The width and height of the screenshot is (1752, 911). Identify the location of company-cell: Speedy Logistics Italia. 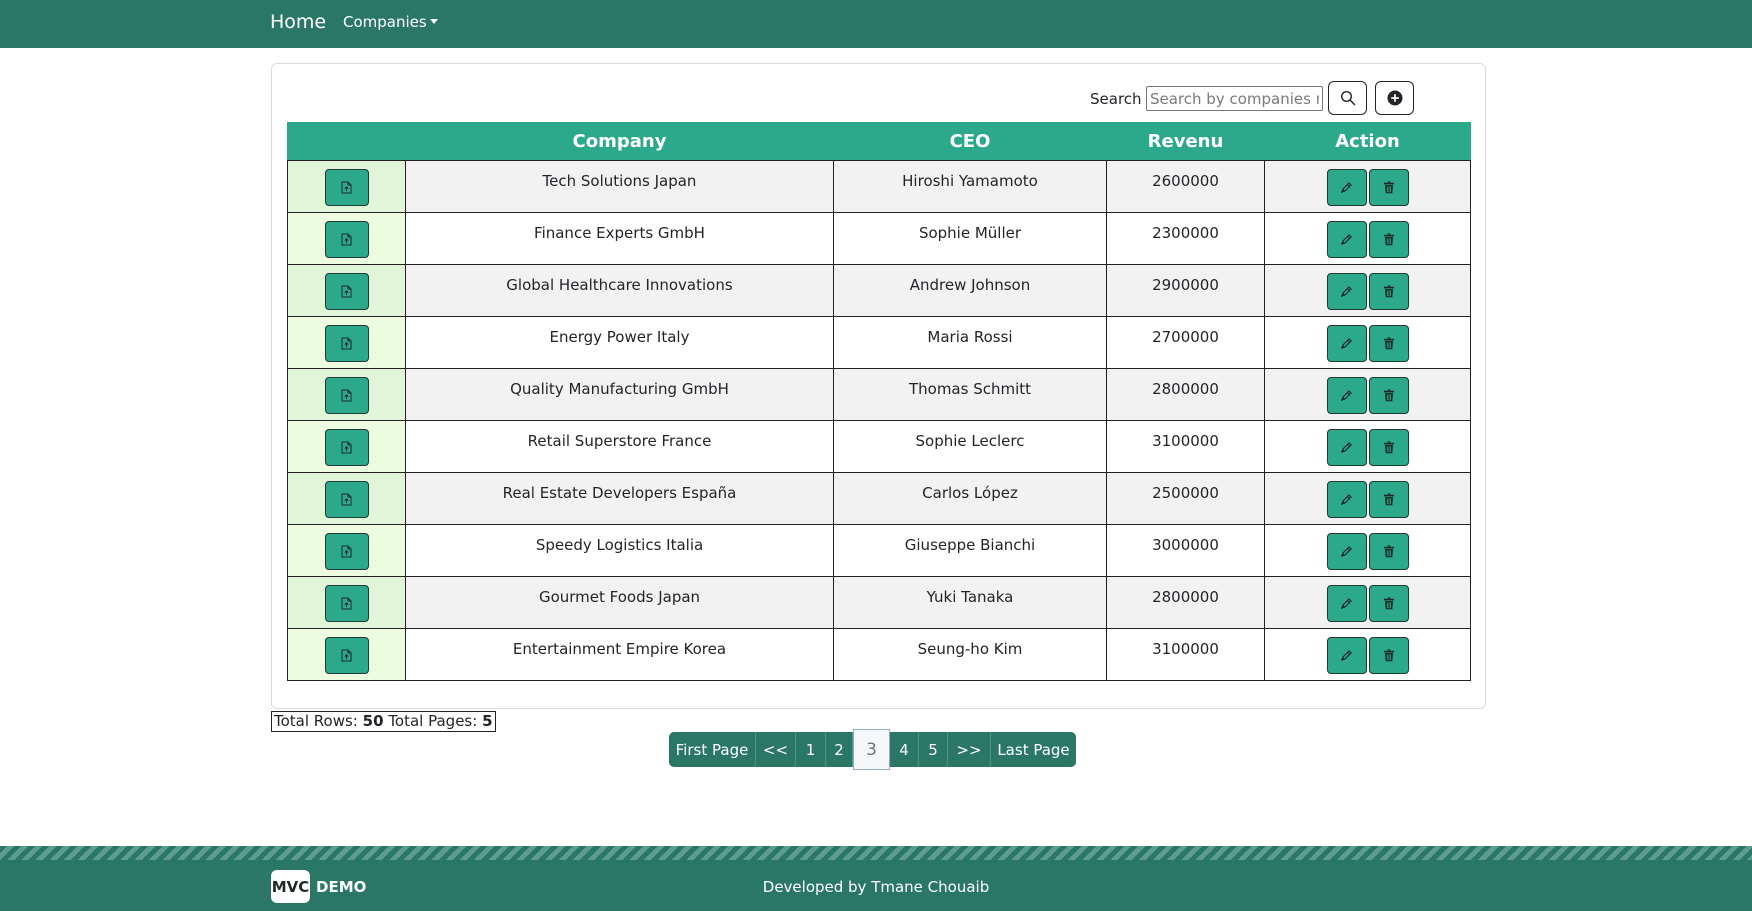
(619, 550).